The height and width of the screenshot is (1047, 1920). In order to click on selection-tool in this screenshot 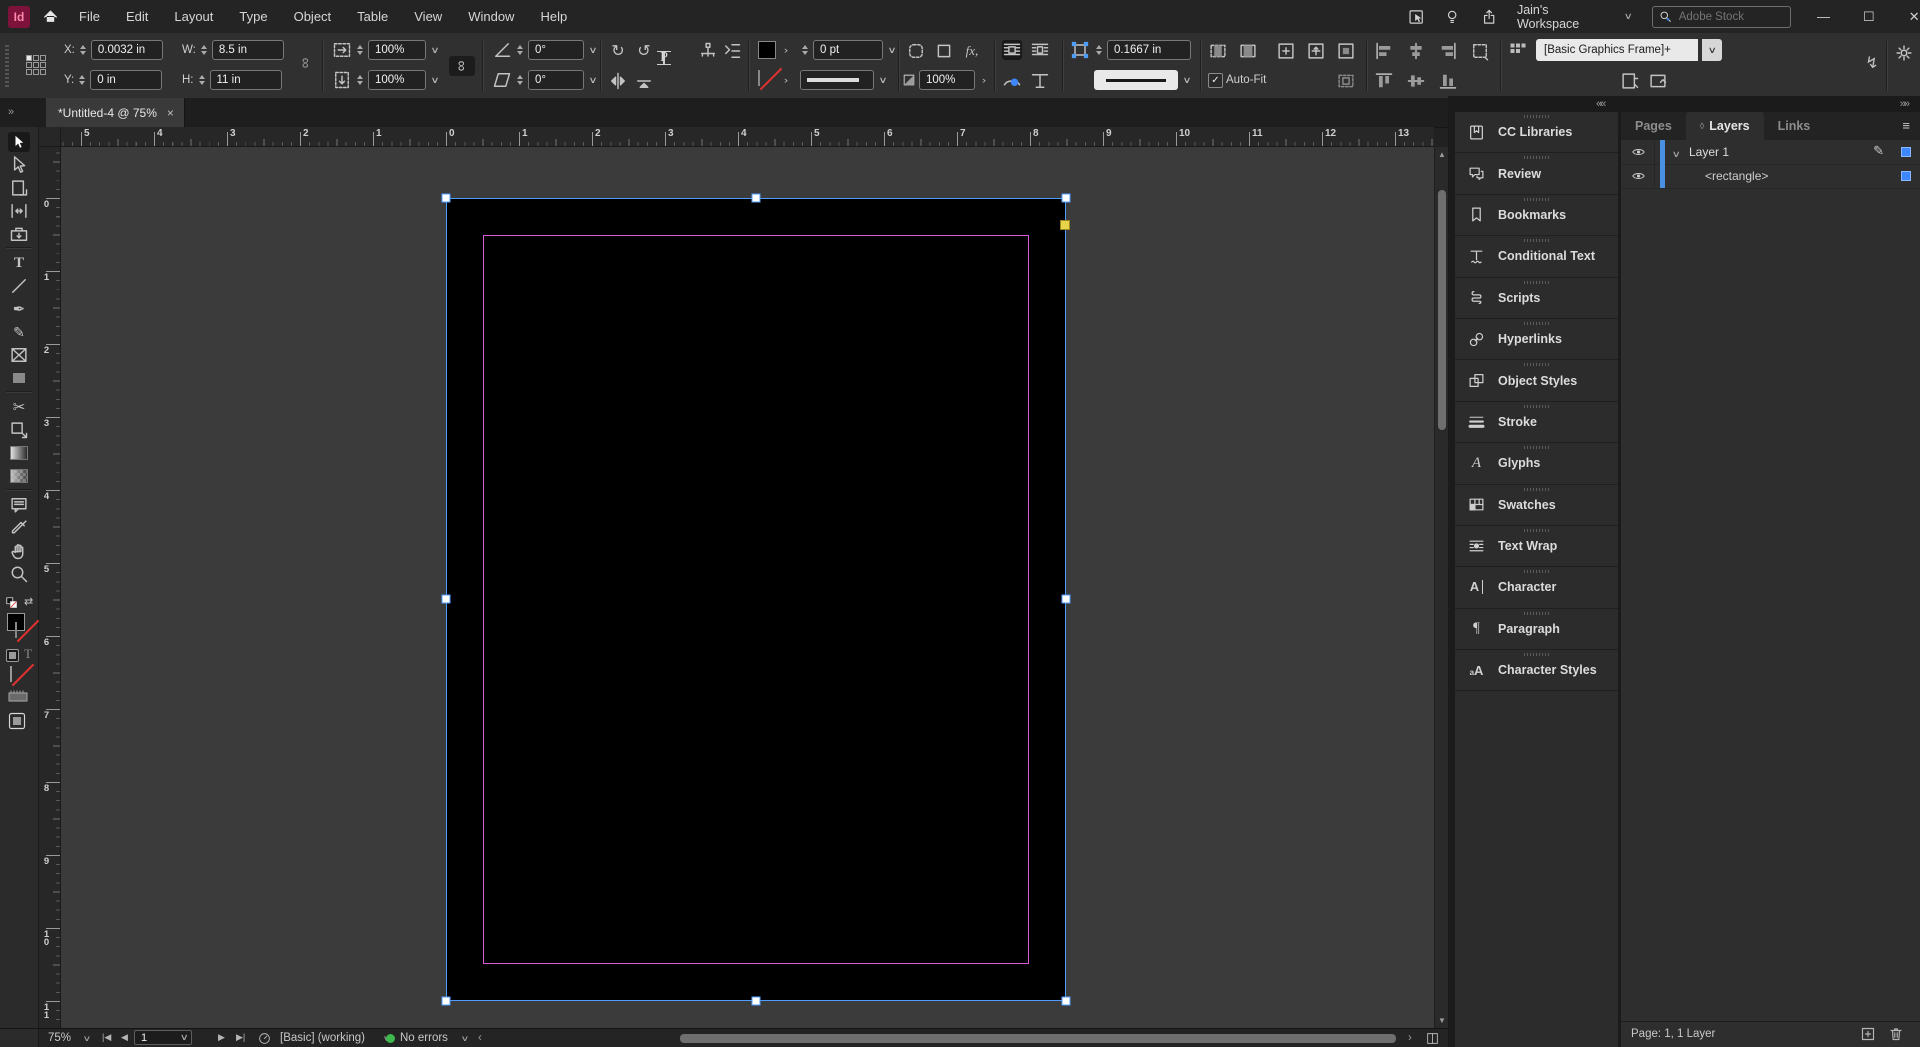, I will do `click(19, 142)`.